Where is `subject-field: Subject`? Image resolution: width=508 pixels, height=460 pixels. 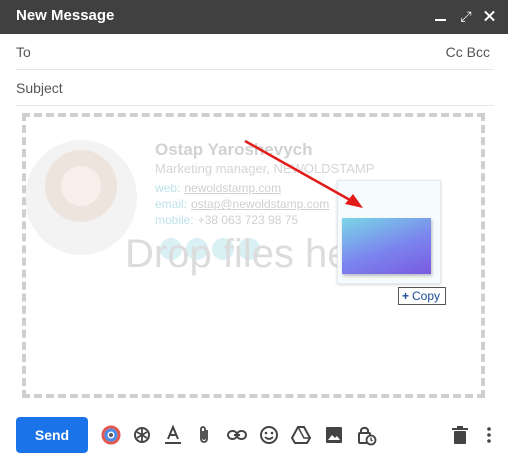 subject-field: Subject is located at coordinates (255, 88).